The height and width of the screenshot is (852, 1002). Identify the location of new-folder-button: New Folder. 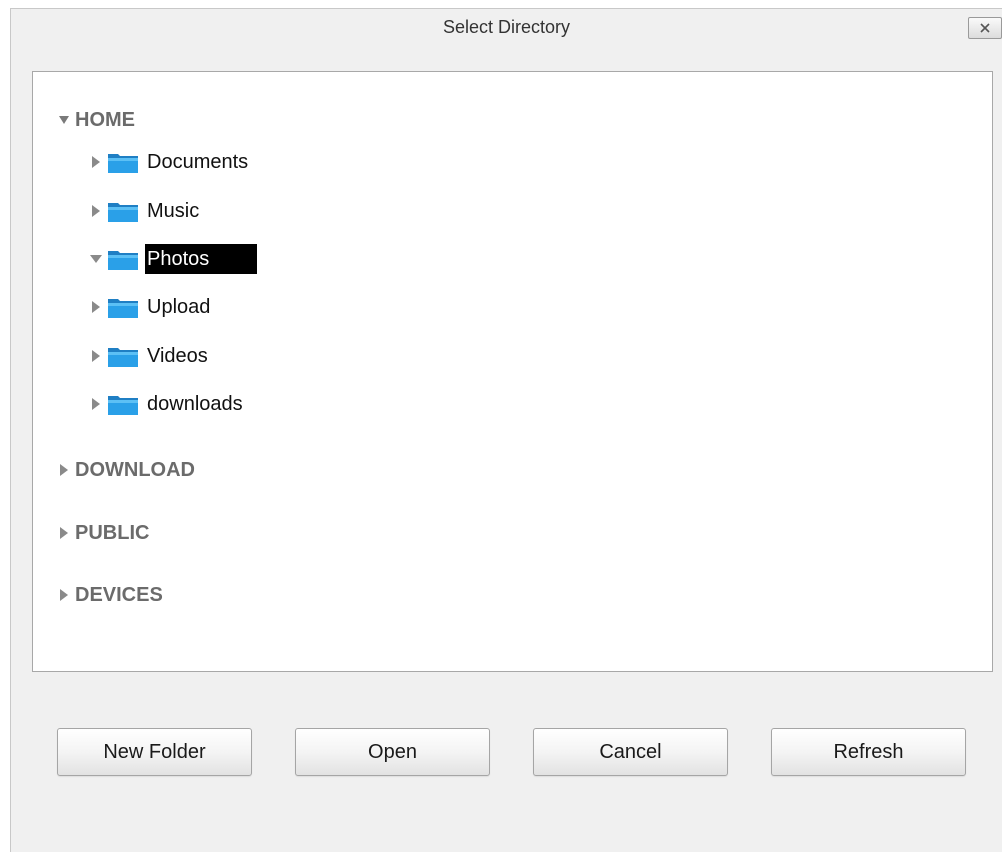
(154, 752).